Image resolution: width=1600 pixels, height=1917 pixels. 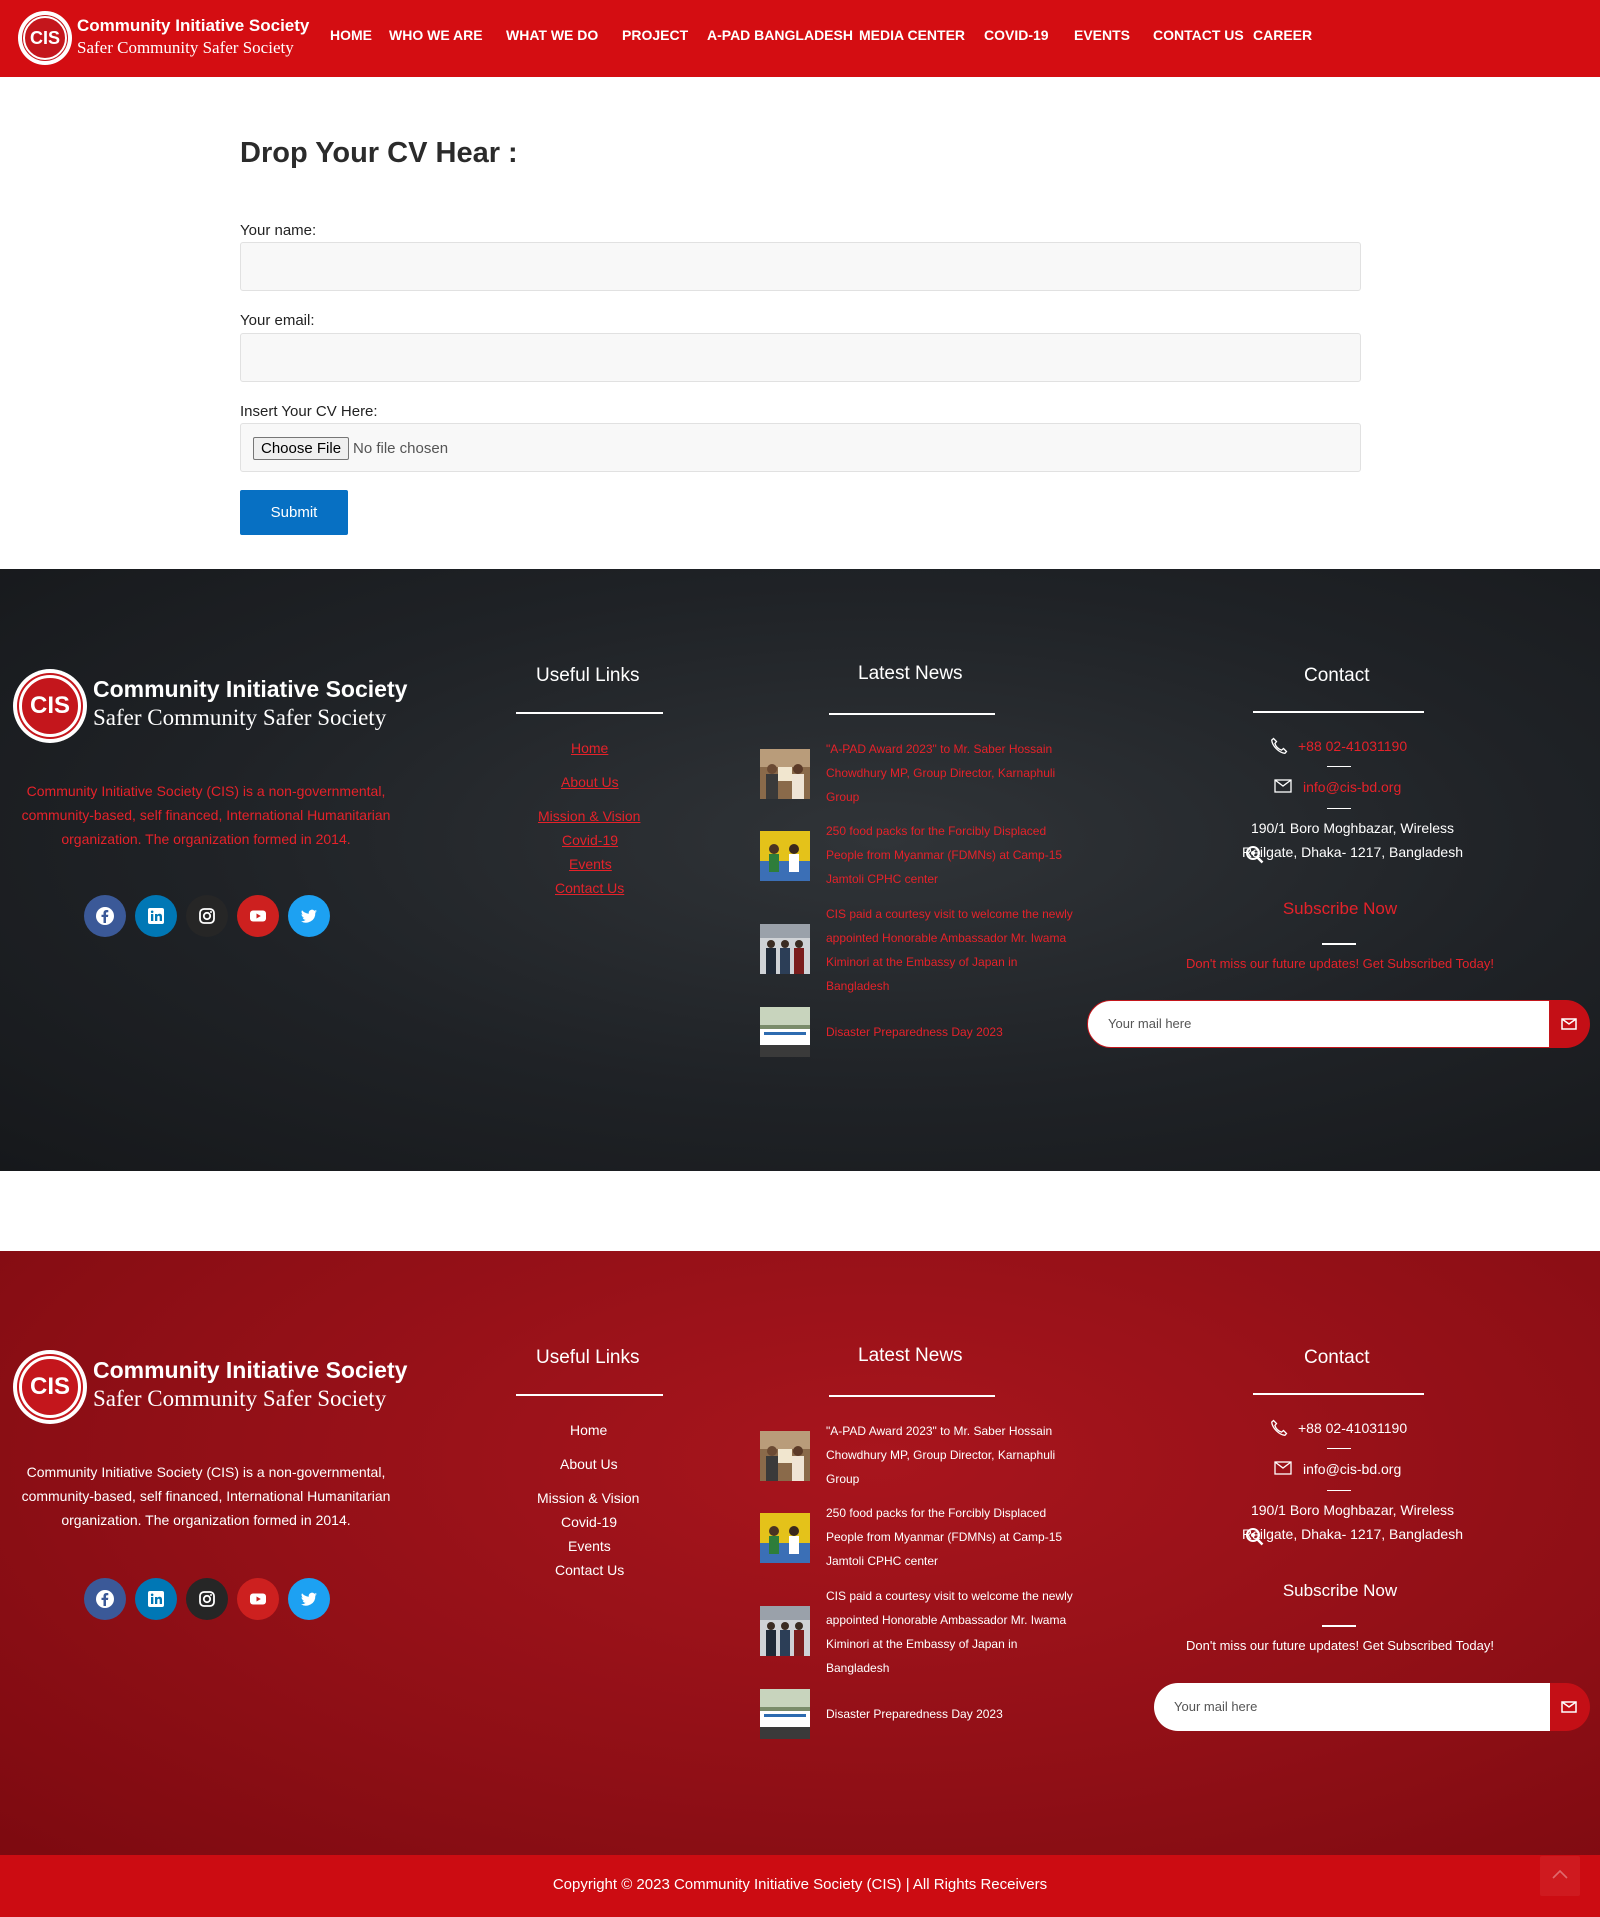 What do you see at coordinates (1340, 1590) in the screenshot?
I see `subscribe-title: Subscribe Now` at bounding box center [1340, 1590].